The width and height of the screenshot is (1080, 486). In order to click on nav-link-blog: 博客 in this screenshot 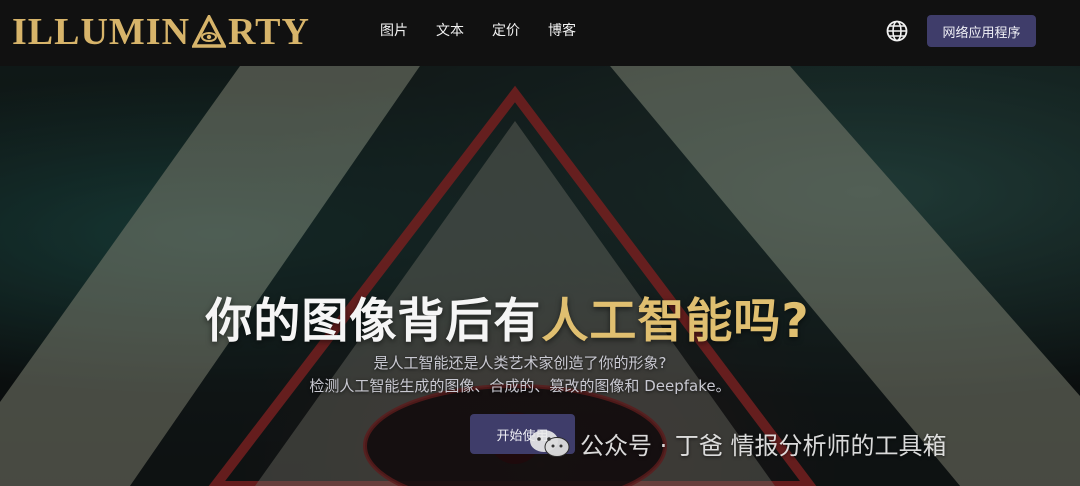, I will do `click(562, 30)`.